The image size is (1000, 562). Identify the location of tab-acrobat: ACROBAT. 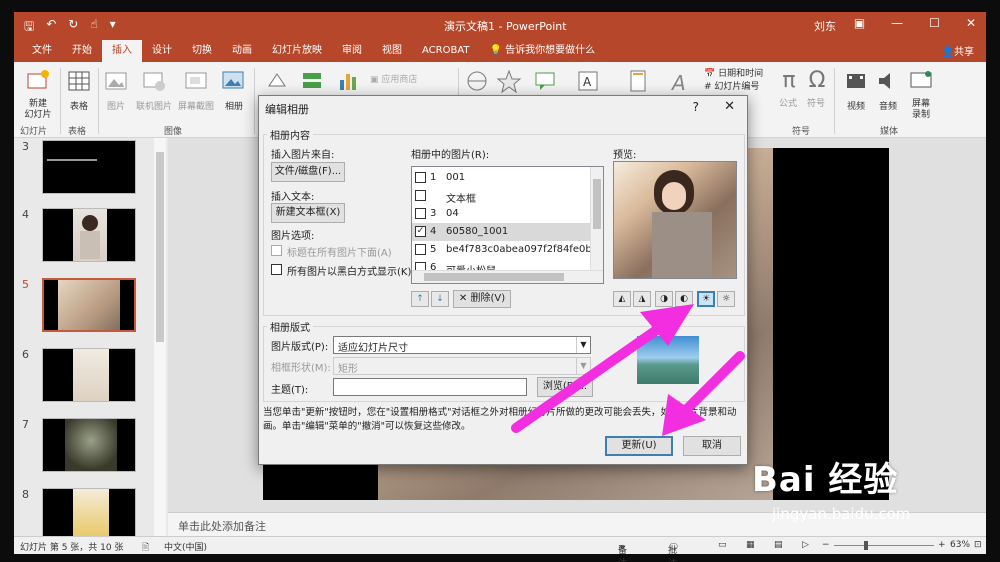
(446, 51).